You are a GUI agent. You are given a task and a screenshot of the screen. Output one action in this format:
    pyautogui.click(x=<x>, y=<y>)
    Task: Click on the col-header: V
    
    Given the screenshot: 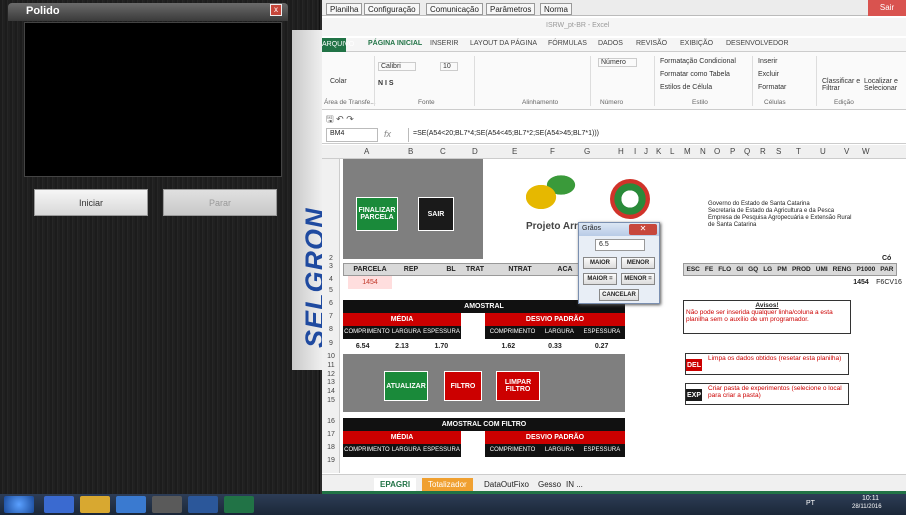 What is the action you would take?
    pyautogui.click(x=846, y=151)
    